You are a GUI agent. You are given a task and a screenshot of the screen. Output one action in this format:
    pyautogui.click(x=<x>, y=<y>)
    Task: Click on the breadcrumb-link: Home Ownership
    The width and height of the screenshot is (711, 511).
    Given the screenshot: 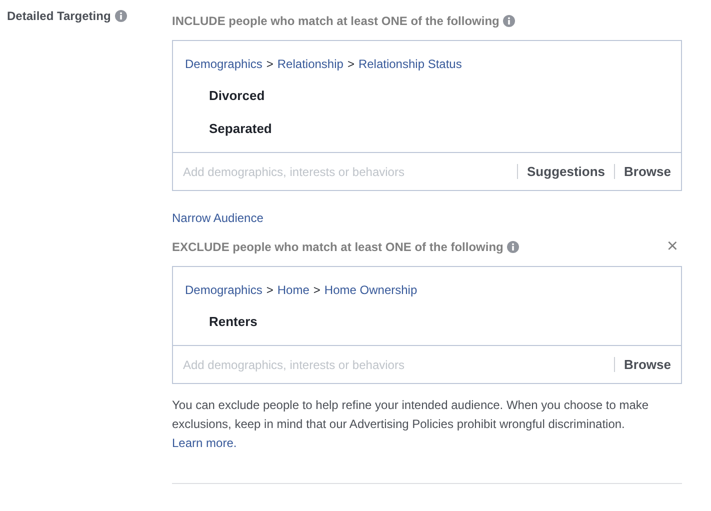 What is the action you would take?
    pyautogui.click(x=371, y=290)
    